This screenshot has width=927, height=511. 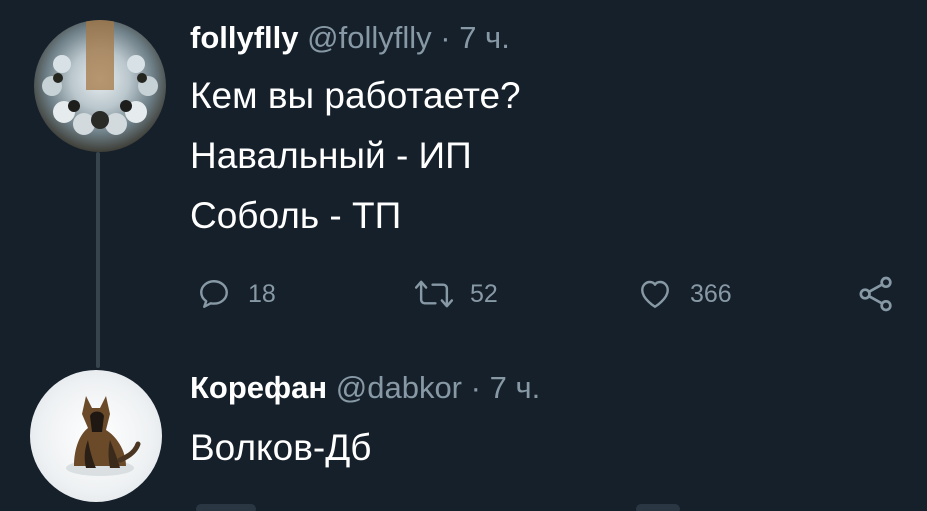 I want to click on tweet-text-line: Волков-Дб, so click(x=281, y=447).